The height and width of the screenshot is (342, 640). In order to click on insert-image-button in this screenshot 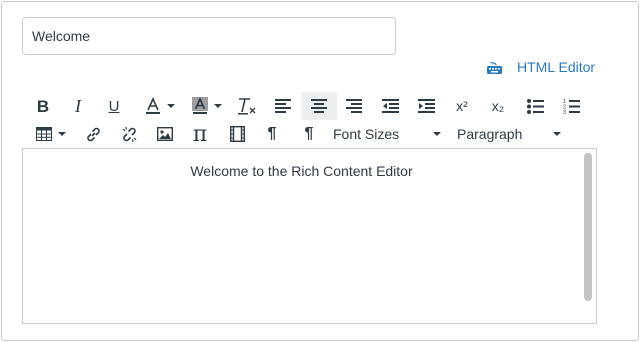, I will do `click(165, 134)`.